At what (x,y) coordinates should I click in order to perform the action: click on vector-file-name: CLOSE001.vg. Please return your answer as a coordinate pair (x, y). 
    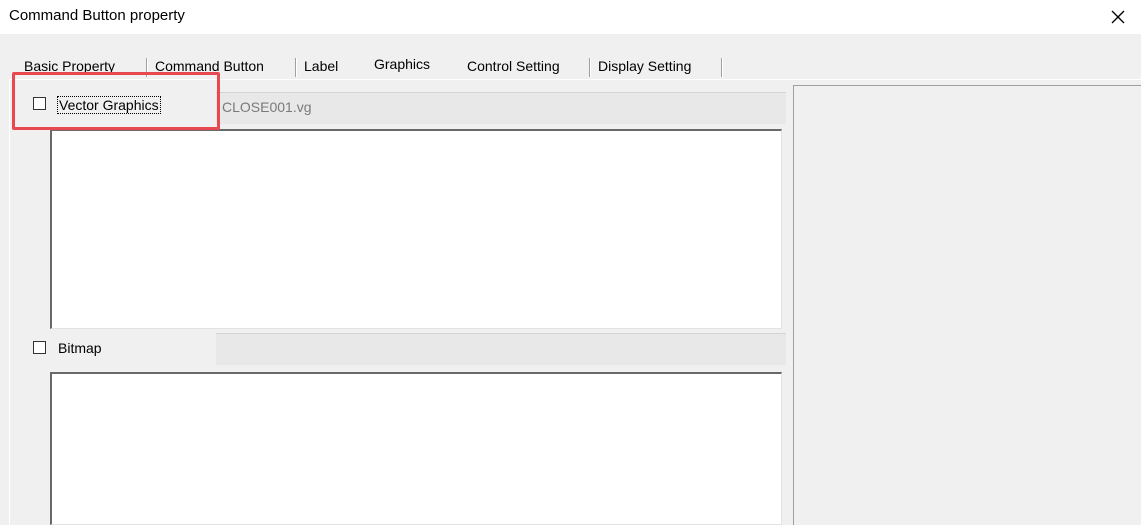
    Looking at the image, I should click on (267, 107).